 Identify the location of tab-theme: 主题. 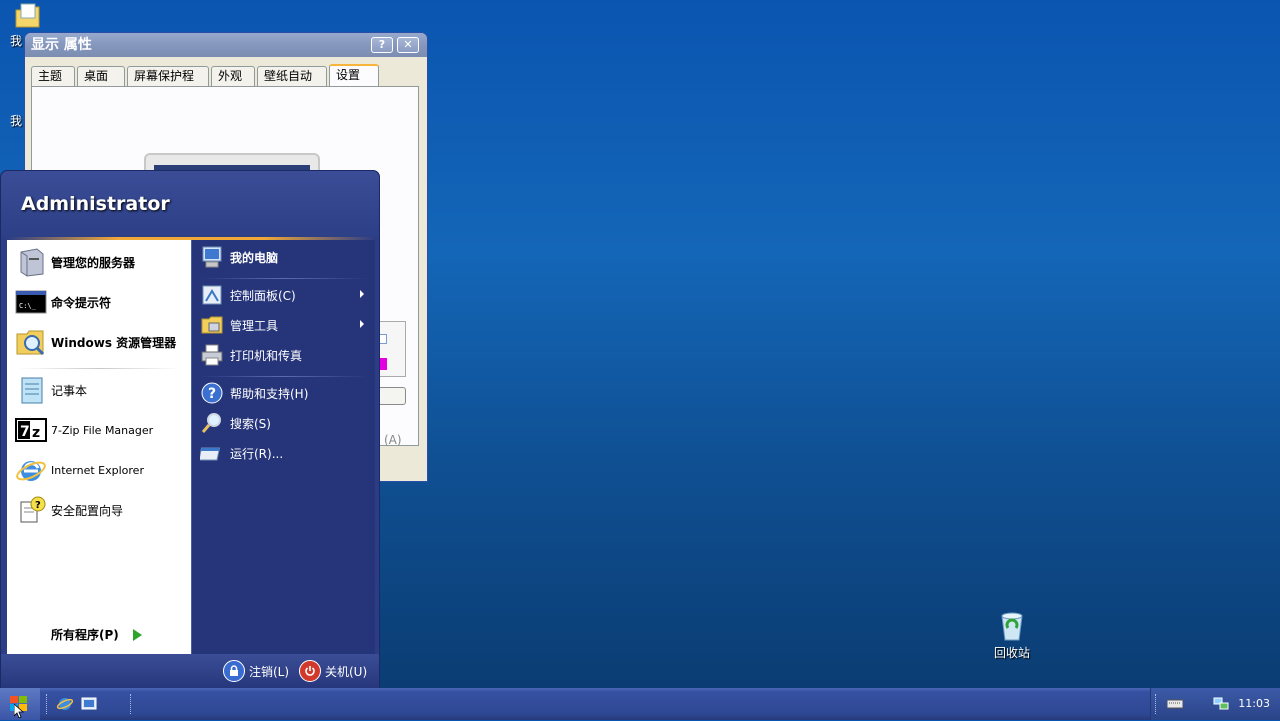
(53, 76).